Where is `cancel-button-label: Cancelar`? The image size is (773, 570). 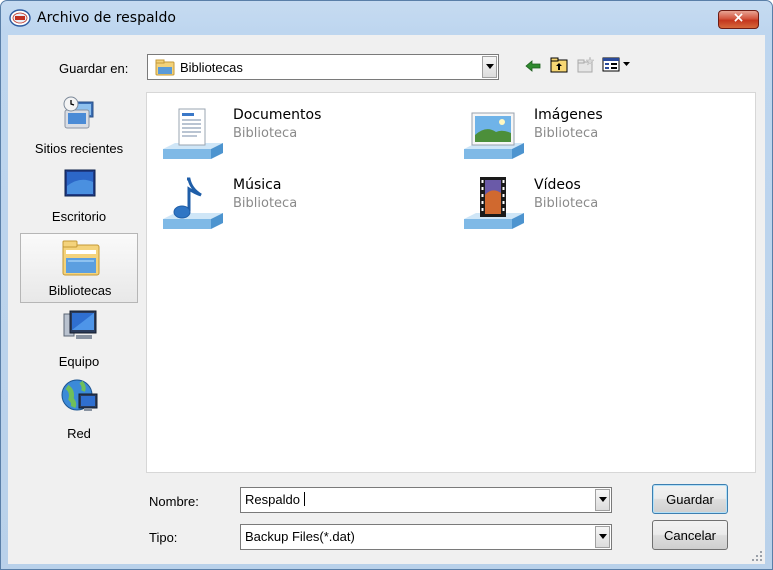 cancel-button-label: Cancelar is located at coordinates (690, 535).